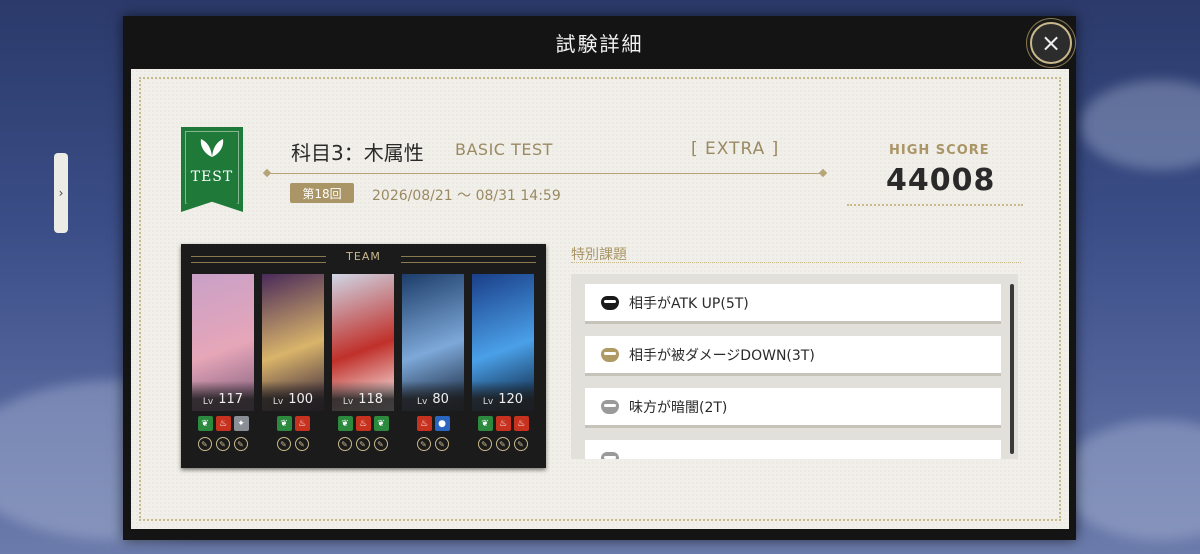 The width and height of the screenshot is (1200, 554). Describe the element at coordinates (293, 423) in the screenshot. I see `member-elements: ❦ ♨` at that location.